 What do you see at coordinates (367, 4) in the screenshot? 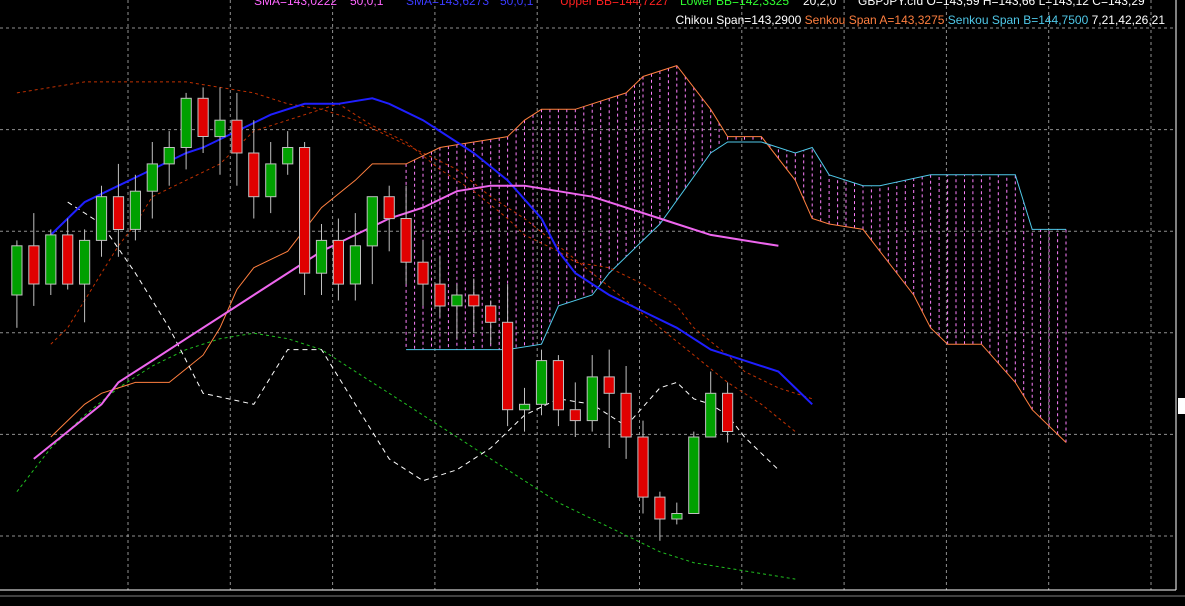
I see `sma1-params: 50,0,1` at bounding box center [367, 4].